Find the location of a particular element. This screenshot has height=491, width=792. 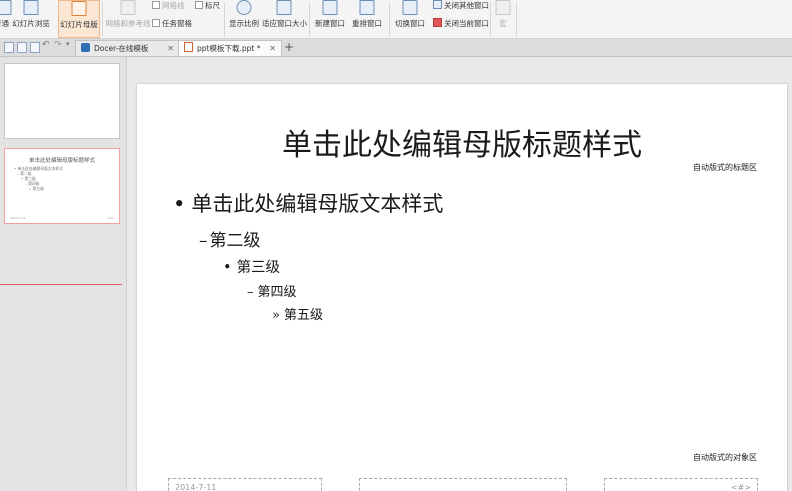

text-level-1: • 单击此处编辑母版文本样式 is located at coordinates (308, 203).